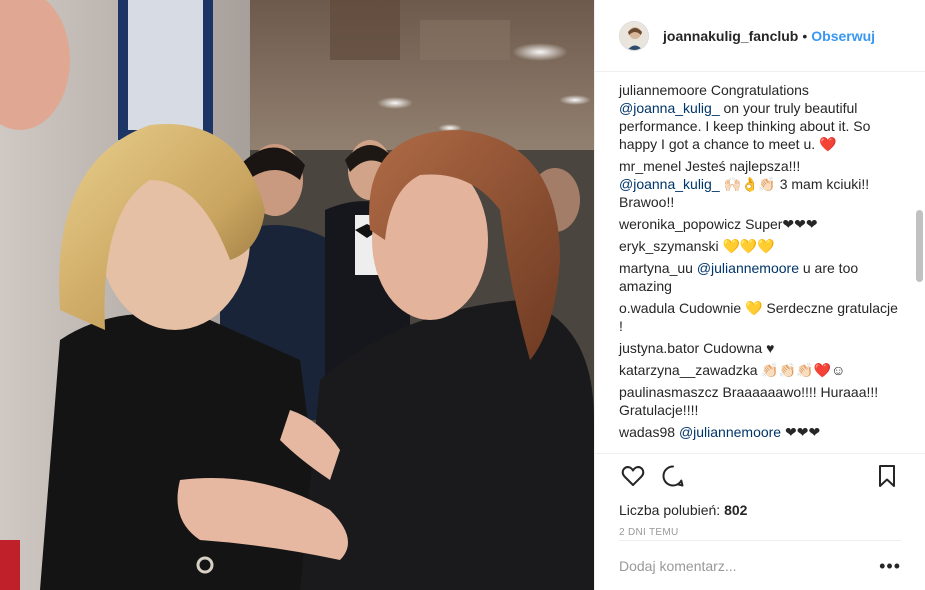 The height and width of the screenshot is (590, 925). I want to click on comment-item: eryk_szymanski 💛💛💛, so click(759, 246).